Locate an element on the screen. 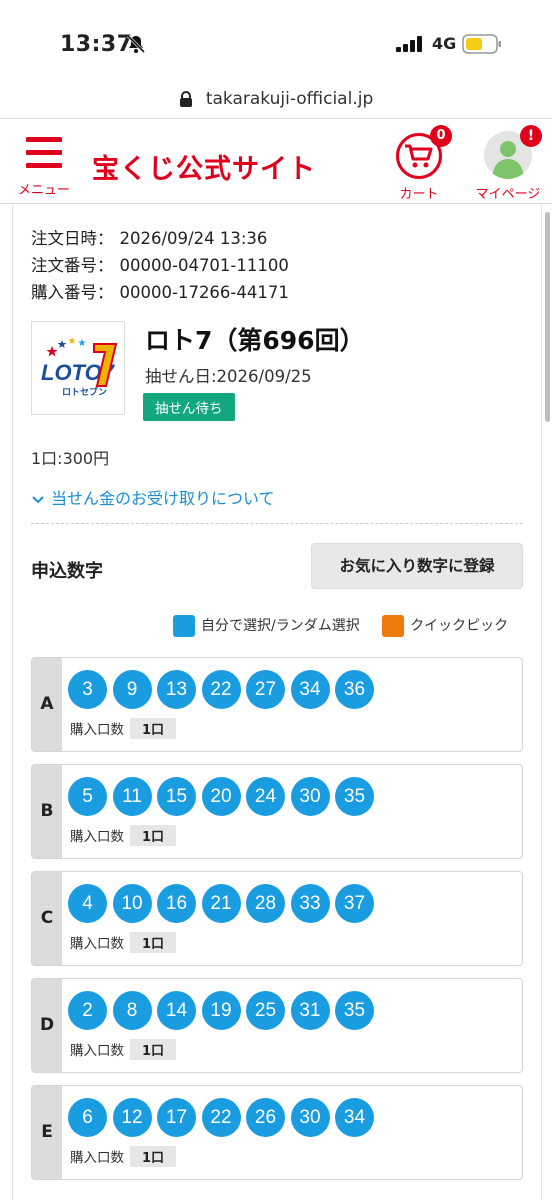  network-type: 4G is located at coordinates (444, 43).